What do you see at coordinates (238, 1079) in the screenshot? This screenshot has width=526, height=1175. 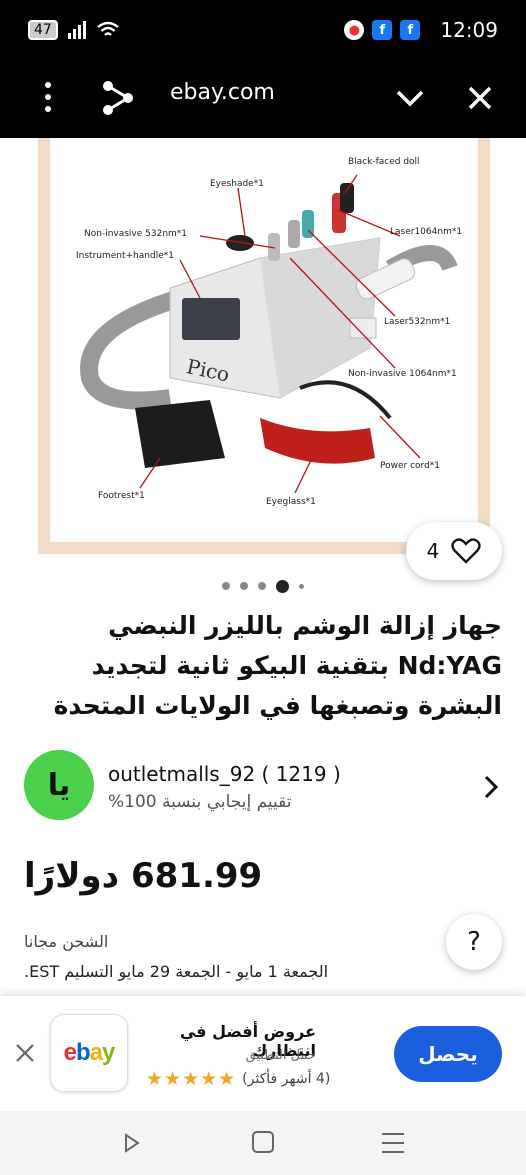 I see `app-rating: ★★★★★ (4 أشهر فأكثر)` at bounding box center [238, 1079].